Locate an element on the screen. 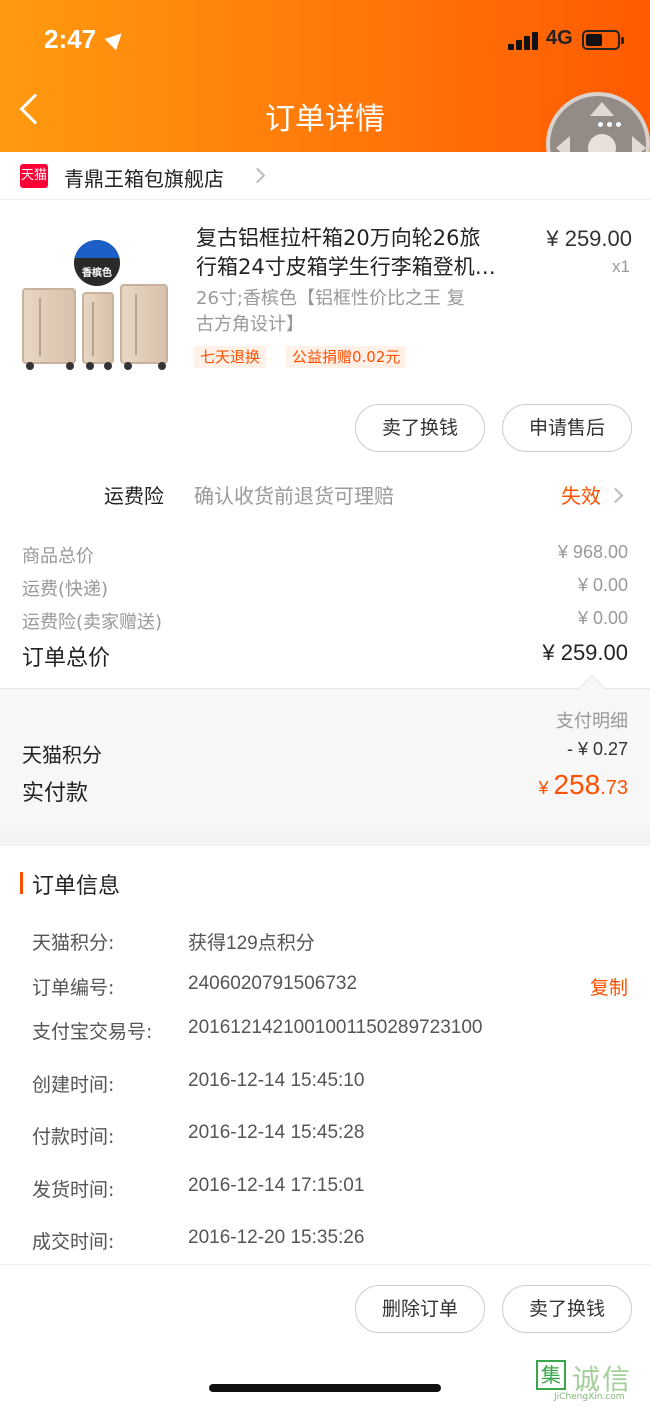 This screenshot has width=650, height=1407. product-sku: 26寸;香槟色【铝框性价比之王 复 古方角设计】 is located at coordinates (330, 311).